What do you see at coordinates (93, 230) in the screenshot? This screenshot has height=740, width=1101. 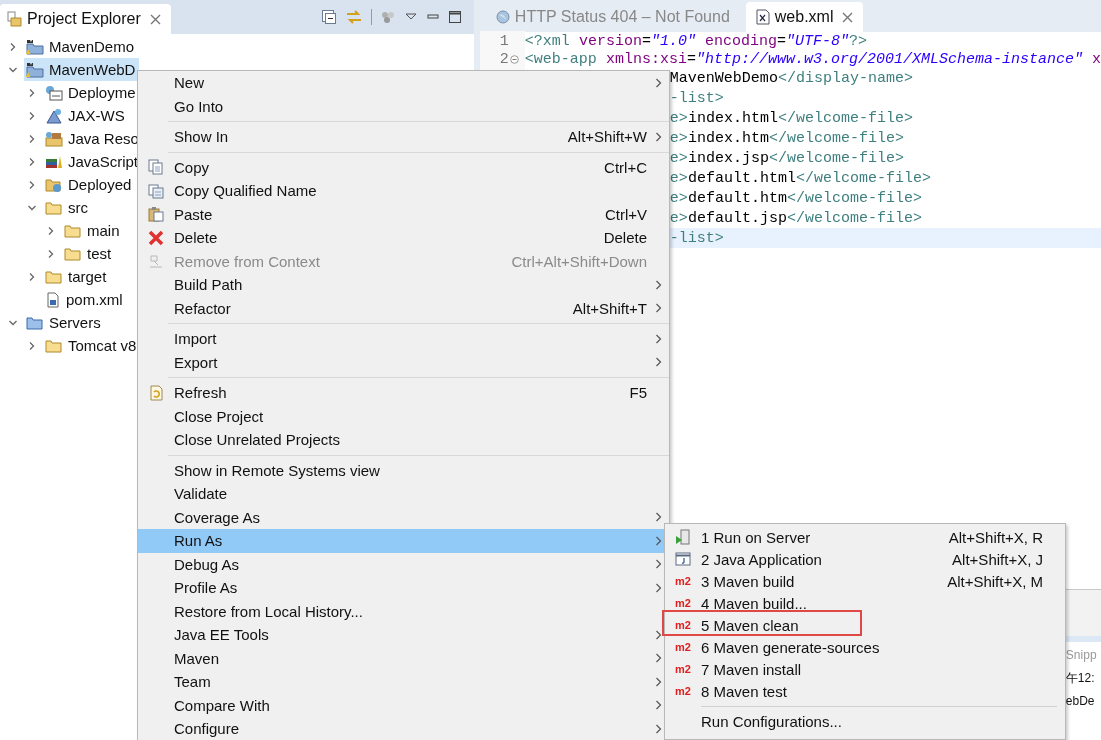 I see `tree-item: main` at bounding box center [93, 230].